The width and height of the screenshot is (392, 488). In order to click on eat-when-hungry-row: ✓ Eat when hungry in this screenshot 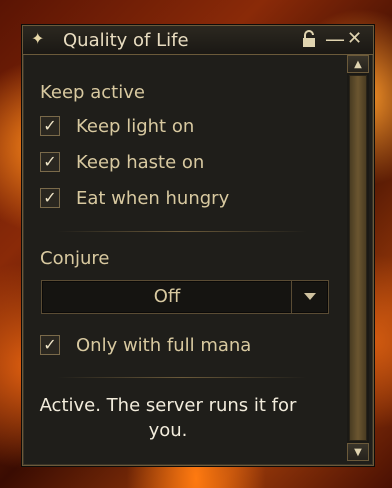, I will do `click(134, 198)`.